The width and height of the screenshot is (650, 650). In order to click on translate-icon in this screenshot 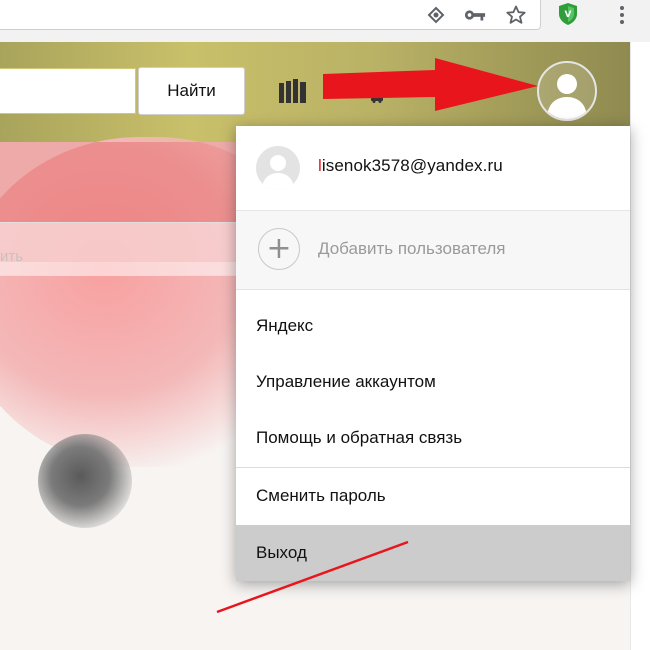, I will do `click(436, 15)`.